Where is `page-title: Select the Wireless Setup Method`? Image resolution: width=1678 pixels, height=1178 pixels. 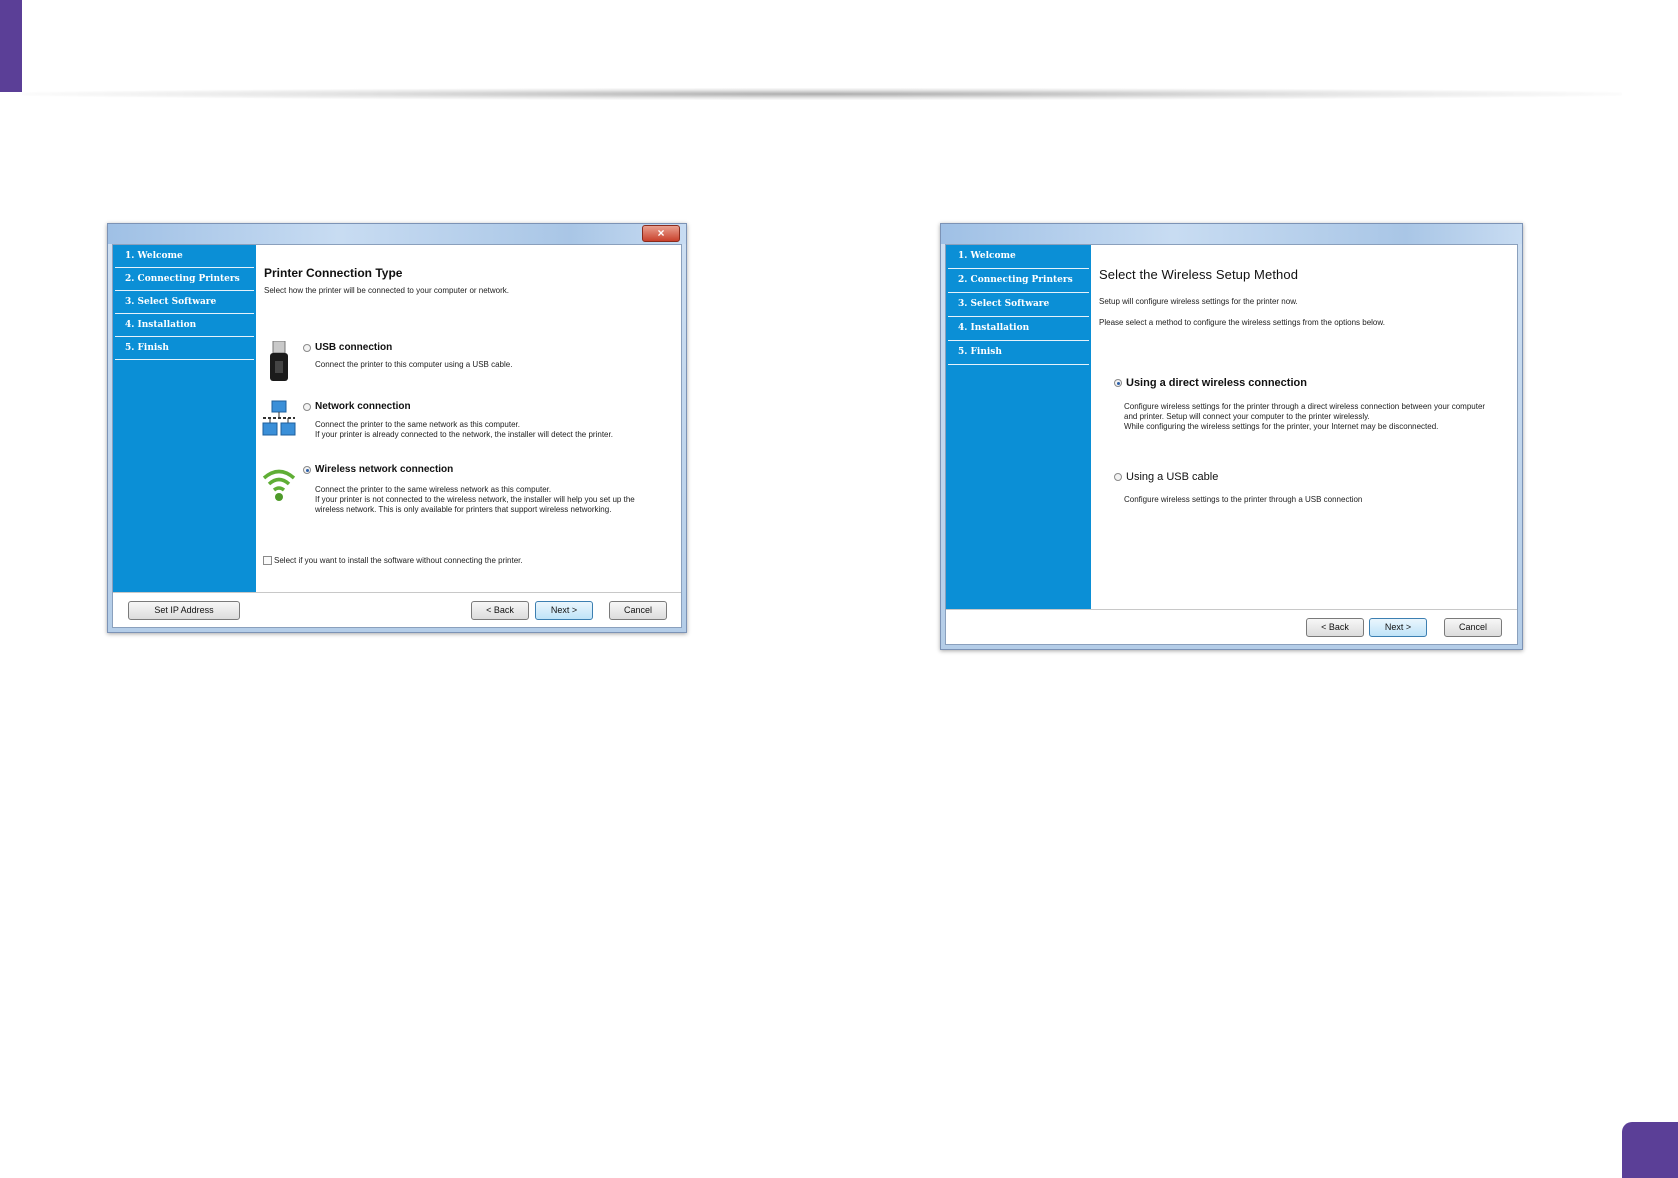 page-title: Select the Wireless Setup Method is located at coordinates (1199, 274).